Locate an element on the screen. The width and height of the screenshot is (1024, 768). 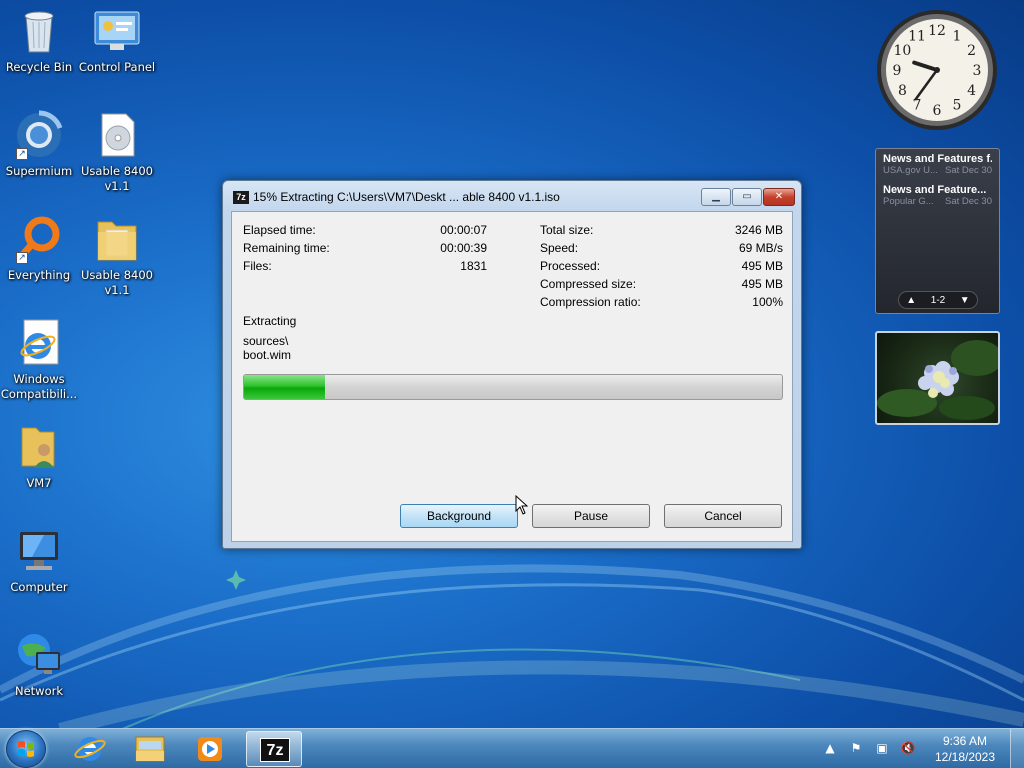
maximize-button: ▭ is located at coordinates (747, 197).